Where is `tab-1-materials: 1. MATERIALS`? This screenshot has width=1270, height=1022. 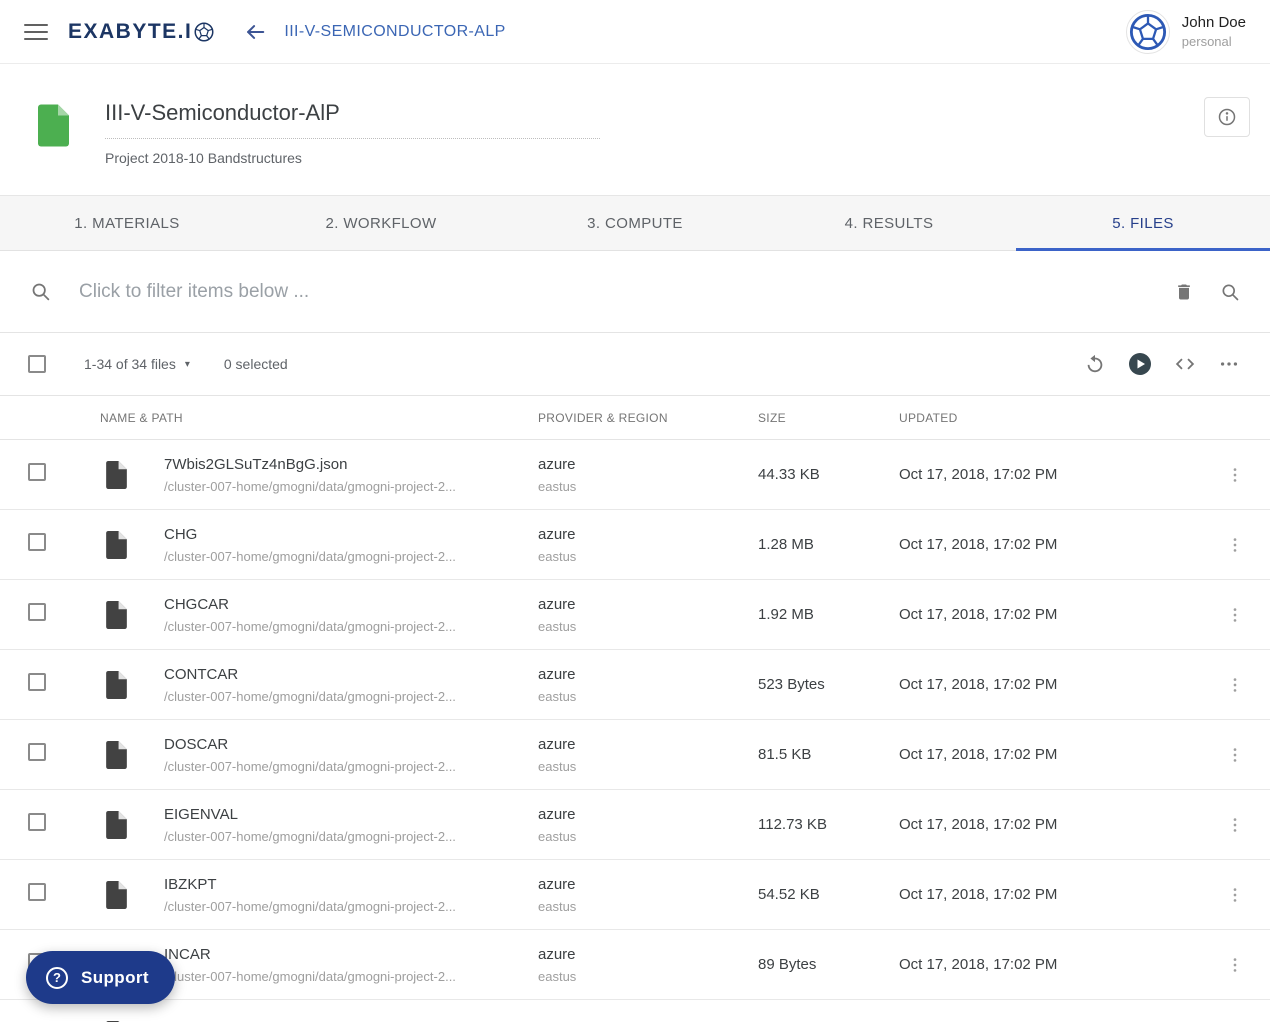 tab-1-materials: 1. MATERIALS is located at coordinates (127, 223).